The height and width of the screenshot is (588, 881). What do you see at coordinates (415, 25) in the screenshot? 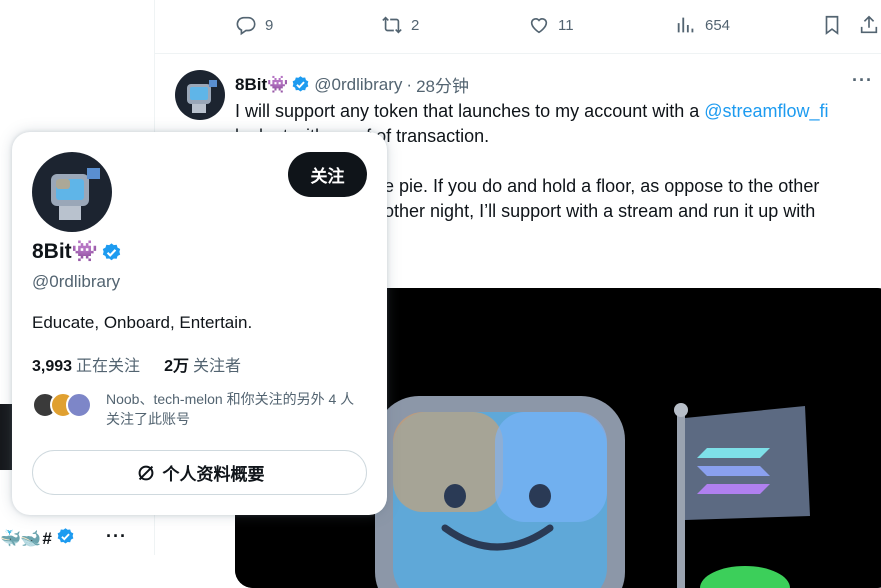
I see `retweet-count: 2` at bounding box center [415, 25].